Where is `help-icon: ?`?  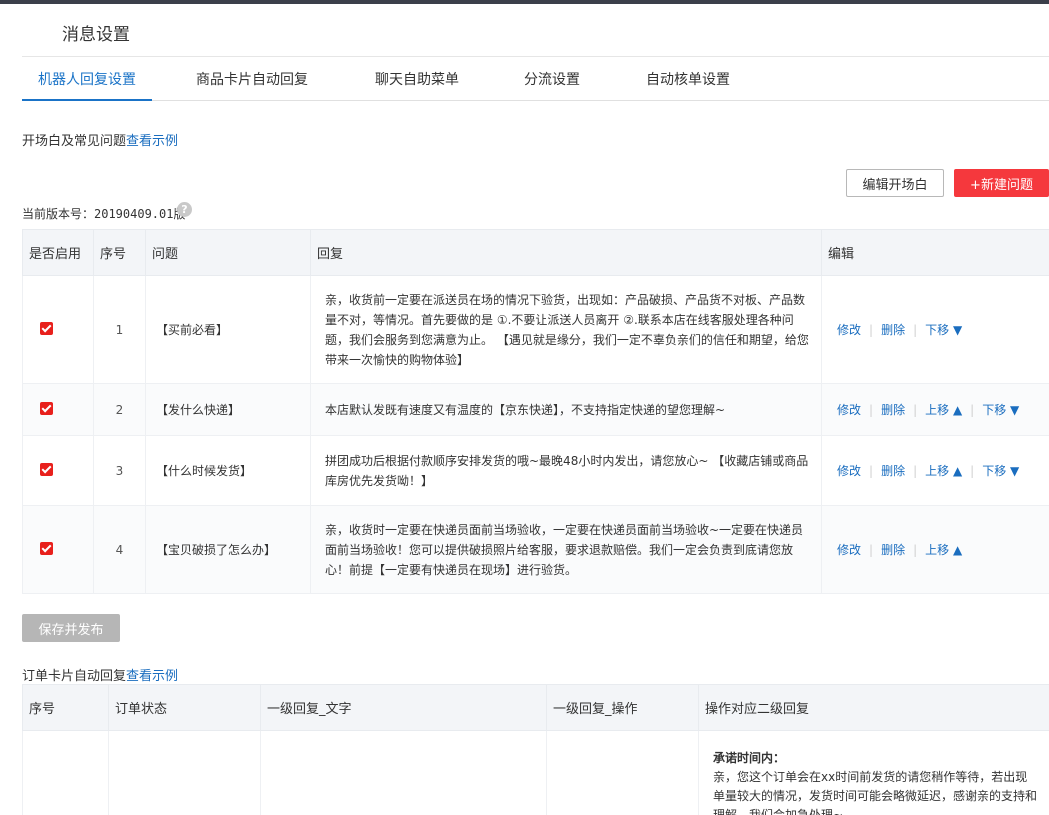 help-icon: ? is located at coordinates (184, 209).